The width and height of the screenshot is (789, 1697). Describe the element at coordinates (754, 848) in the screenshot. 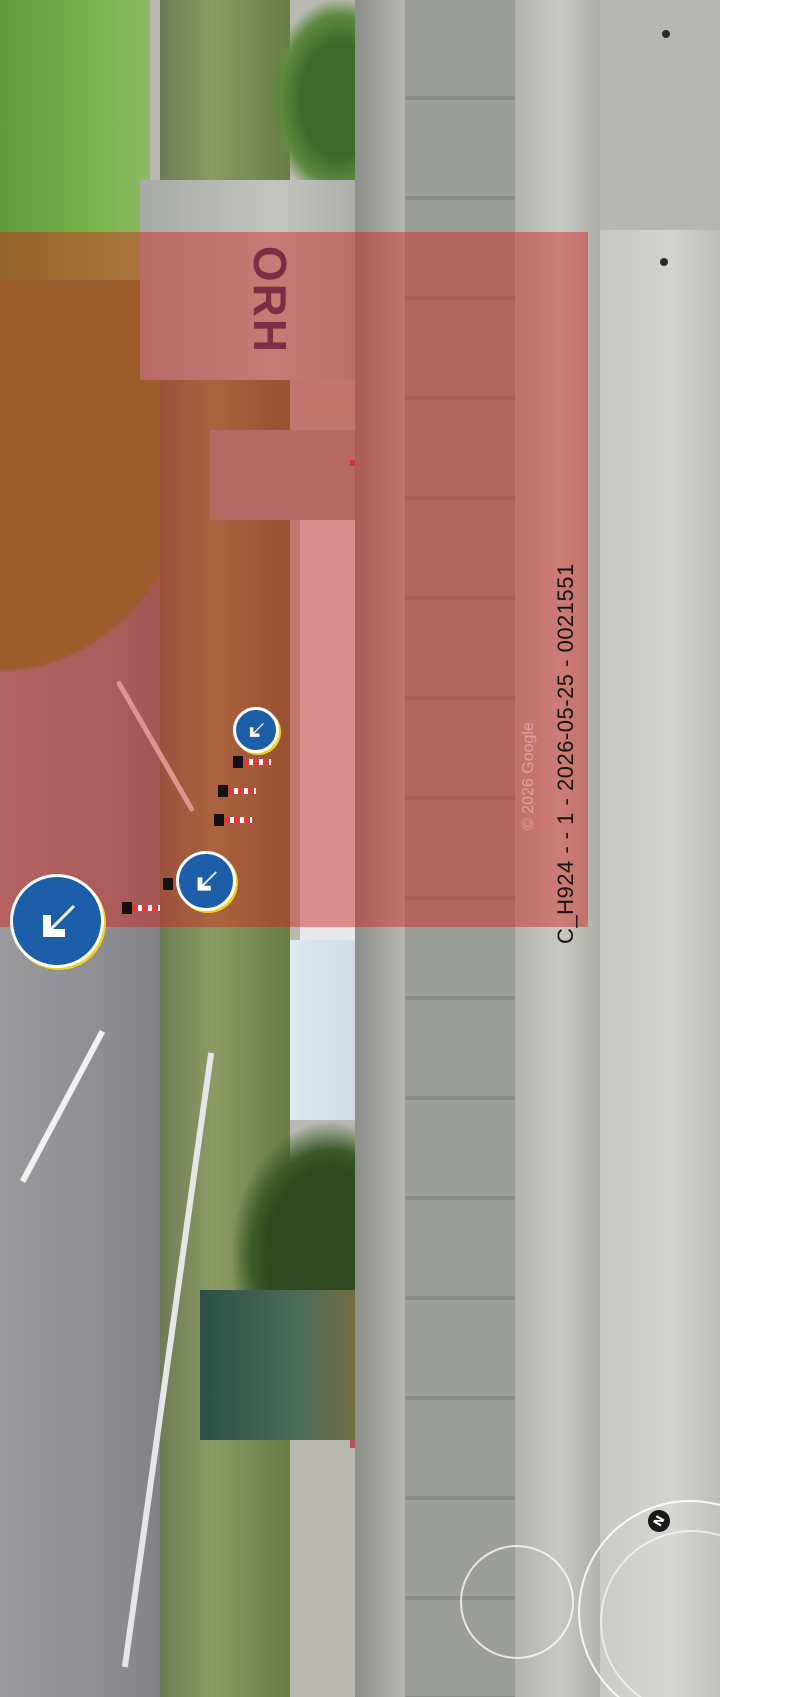

I see `page-margin` at that location.